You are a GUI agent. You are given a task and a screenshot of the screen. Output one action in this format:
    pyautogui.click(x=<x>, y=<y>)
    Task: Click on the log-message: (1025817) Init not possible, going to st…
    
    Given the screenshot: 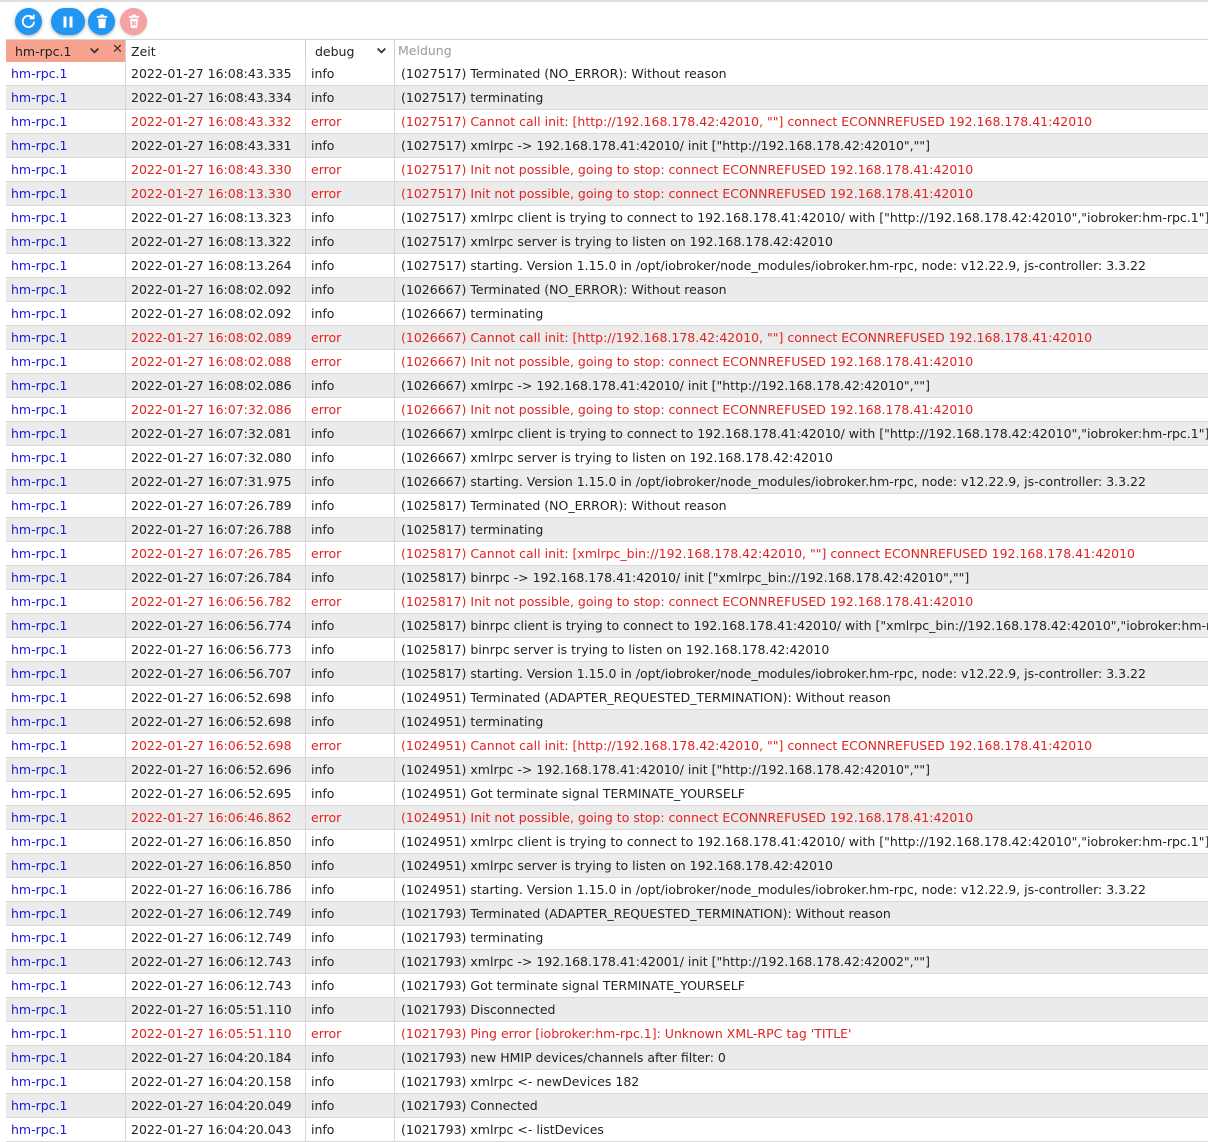 What is the action you would take?
    pyautogui.click(x=687, y=601)
    